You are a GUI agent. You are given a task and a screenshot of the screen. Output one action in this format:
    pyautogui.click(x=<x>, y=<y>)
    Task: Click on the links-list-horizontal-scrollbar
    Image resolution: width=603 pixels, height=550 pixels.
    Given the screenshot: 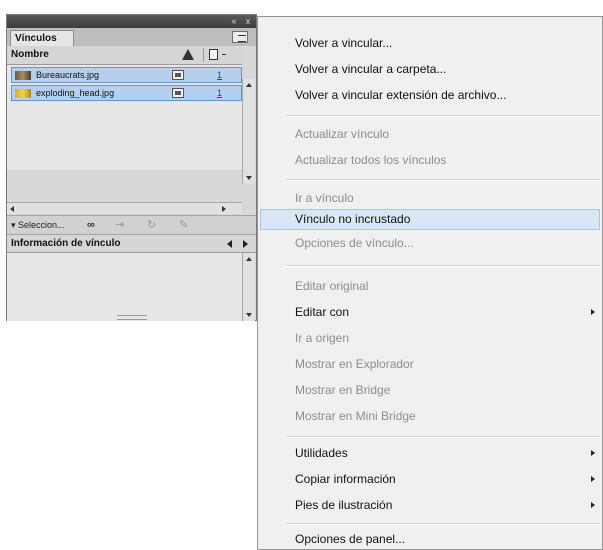 What is the action you would take?
    pyautogui.click(x=124, y=208)
    